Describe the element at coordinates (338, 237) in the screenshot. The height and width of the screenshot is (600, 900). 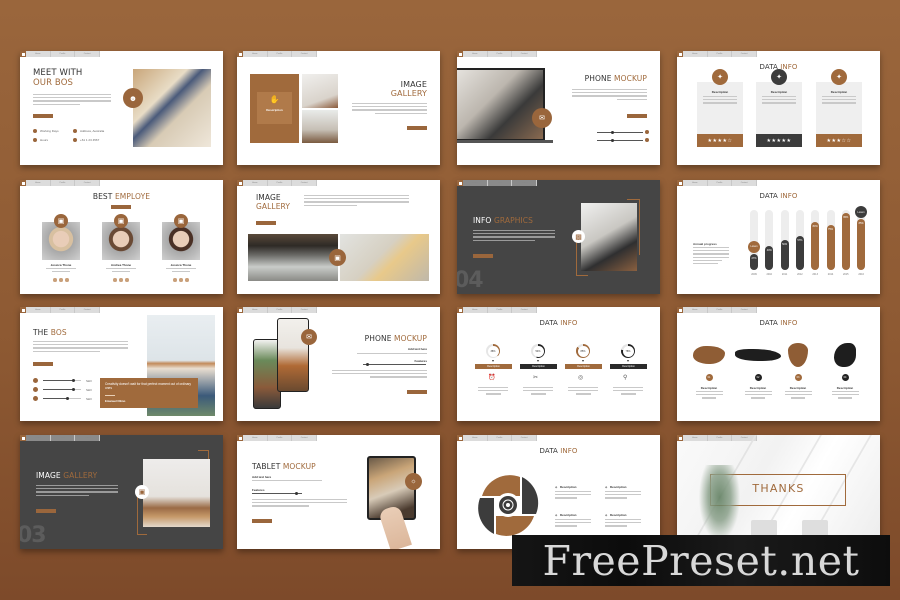
I see `slide-image-gallery-2: Home Profile Contact IMAGE GALLERY ▣` at that location.